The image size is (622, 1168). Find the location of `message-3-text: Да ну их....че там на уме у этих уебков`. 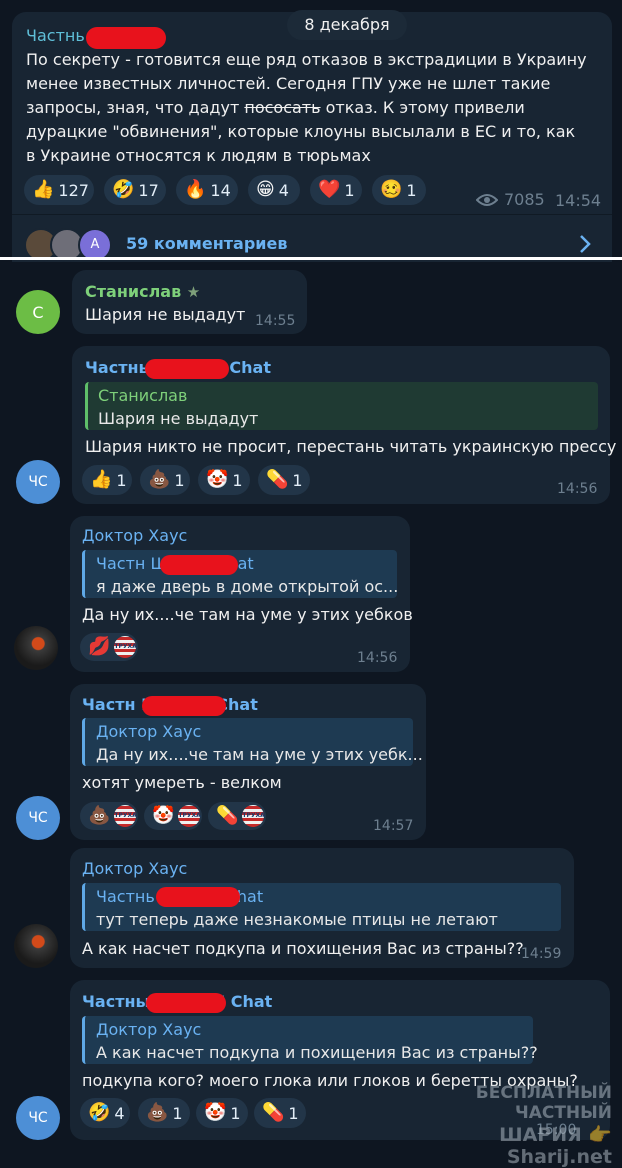

message-3-text: Да ну их....че там на уме у этих уебков is located at coordinates (247, 614).